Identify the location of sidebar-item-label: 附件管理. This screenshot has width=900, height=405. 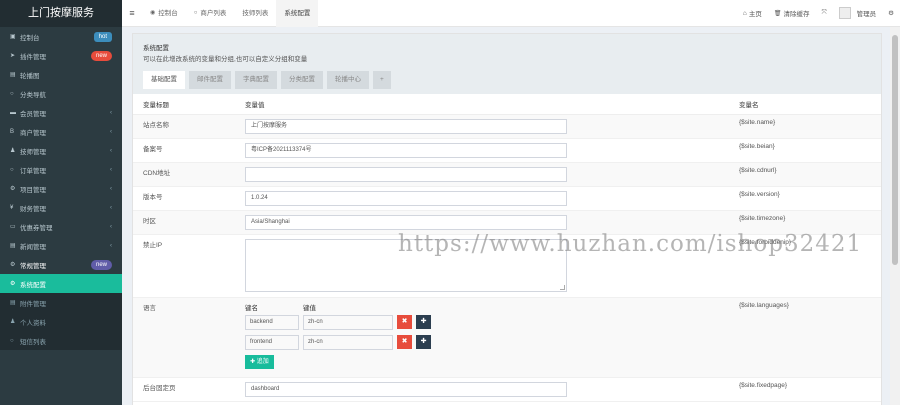
(33, 304).